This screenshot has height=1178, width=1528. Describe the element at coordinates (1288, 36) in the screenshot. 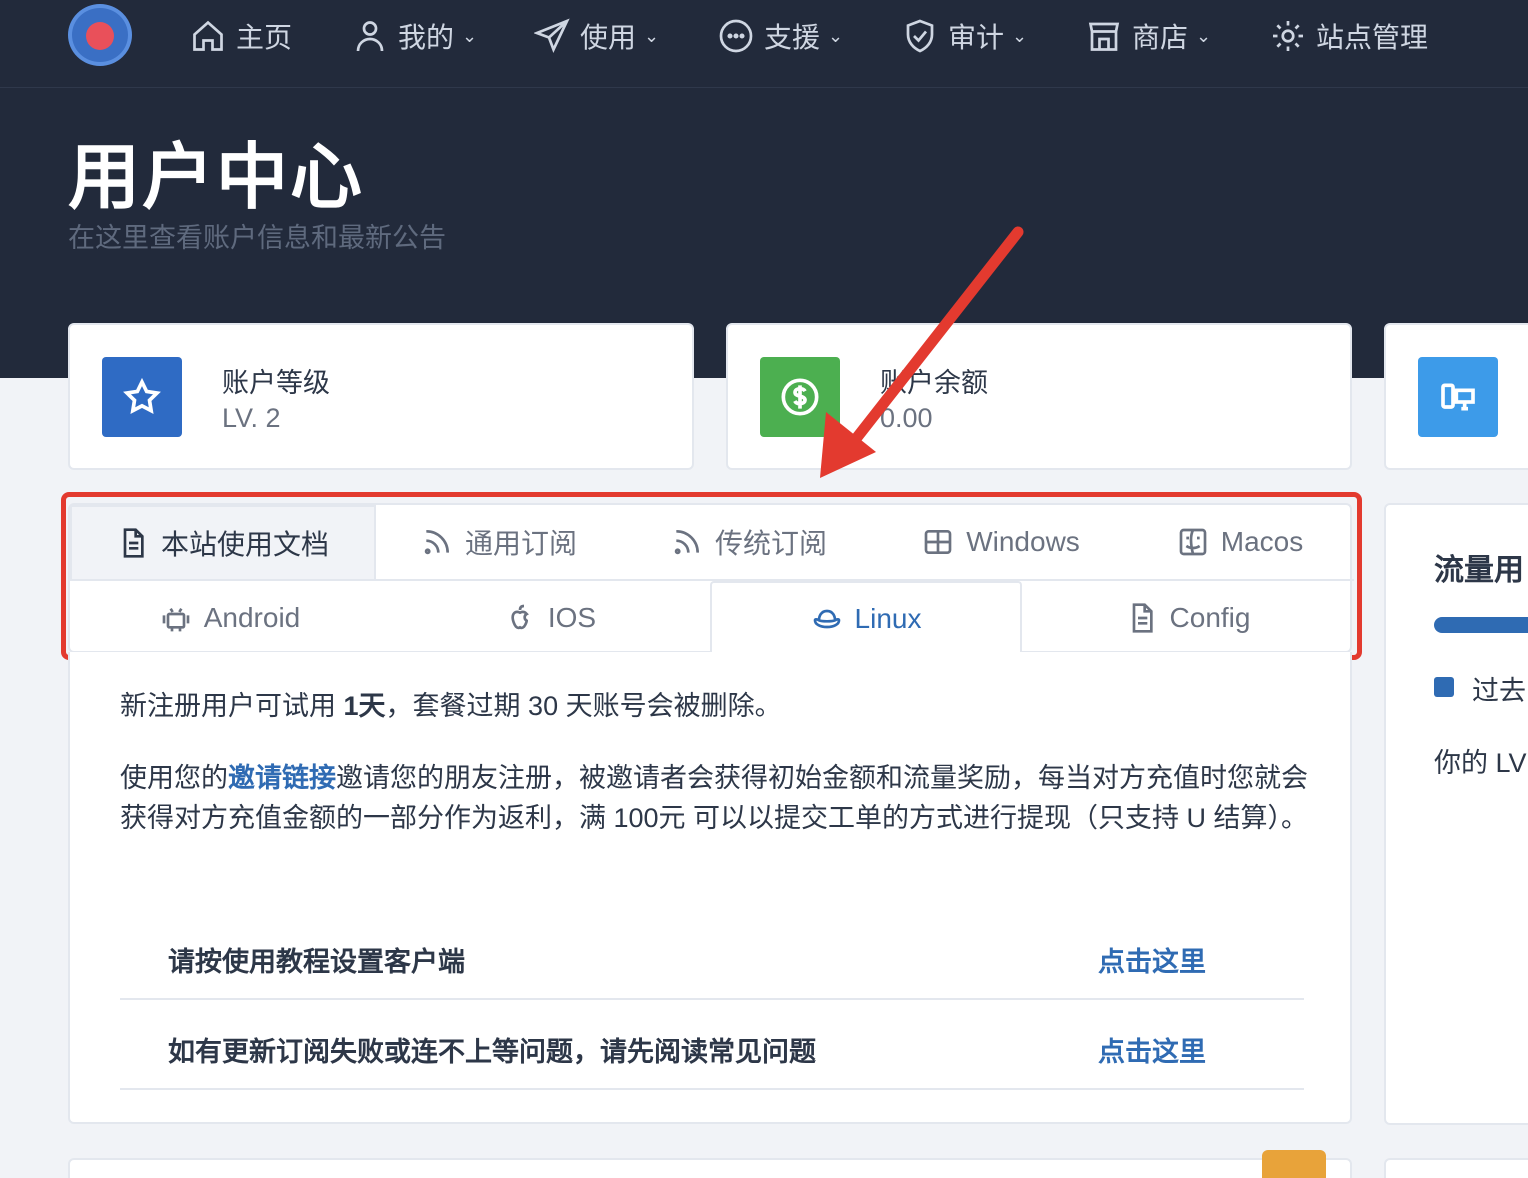

I see `gear-icon` at that location.